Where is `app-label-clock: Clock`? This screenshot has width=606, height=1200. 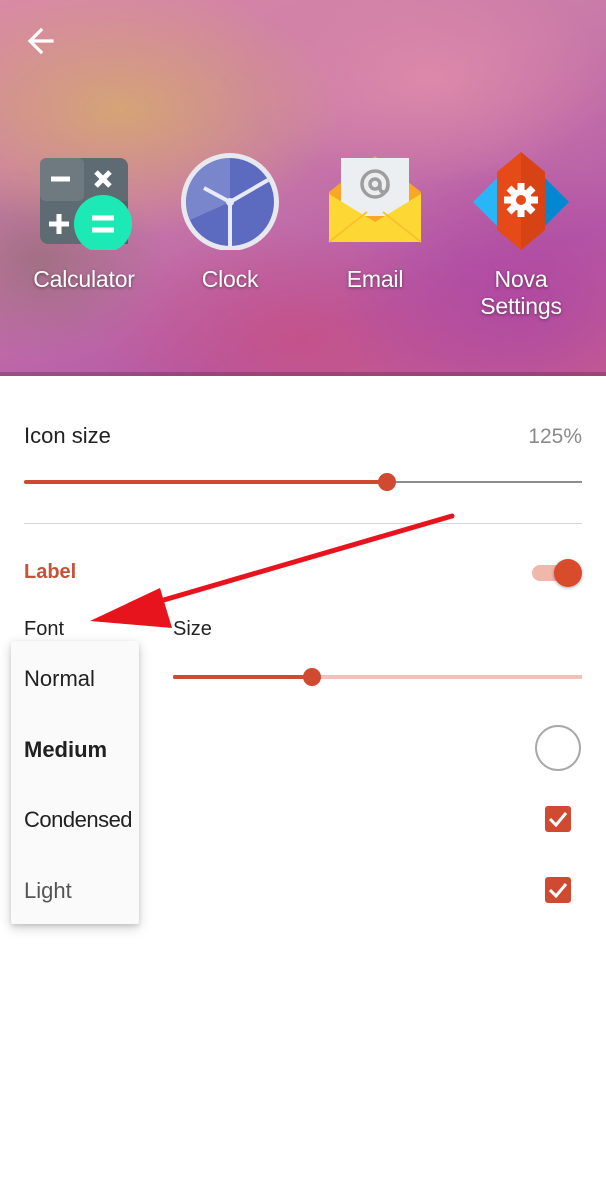 app-label-clock: Clock is located at coordinates (230, 279).